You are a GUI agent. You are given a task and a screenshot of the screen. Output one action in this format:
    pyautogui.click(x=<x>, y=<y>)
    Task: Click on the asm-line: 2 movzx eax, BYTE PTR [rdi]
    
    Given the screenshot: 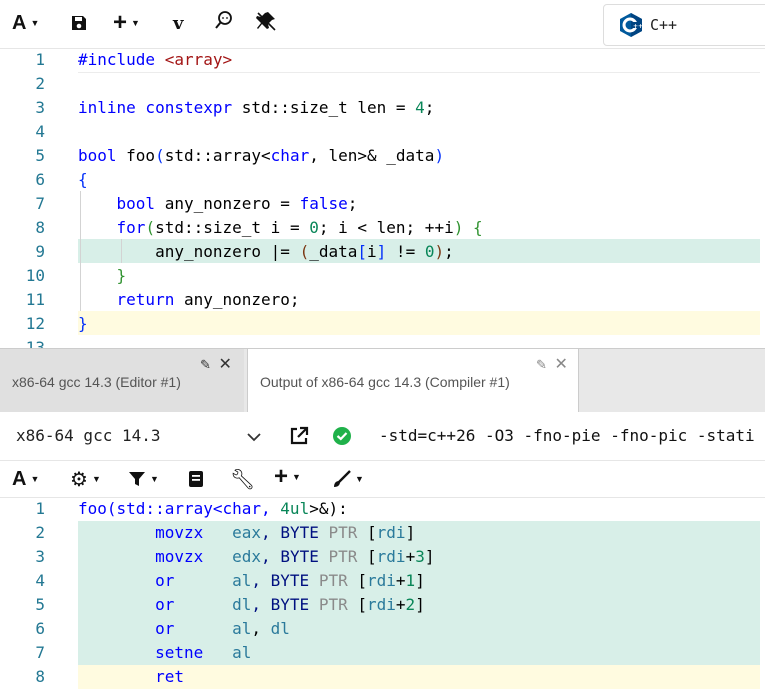 What is the action you would take?
    pyautogui.click(x=382, y=533)
    